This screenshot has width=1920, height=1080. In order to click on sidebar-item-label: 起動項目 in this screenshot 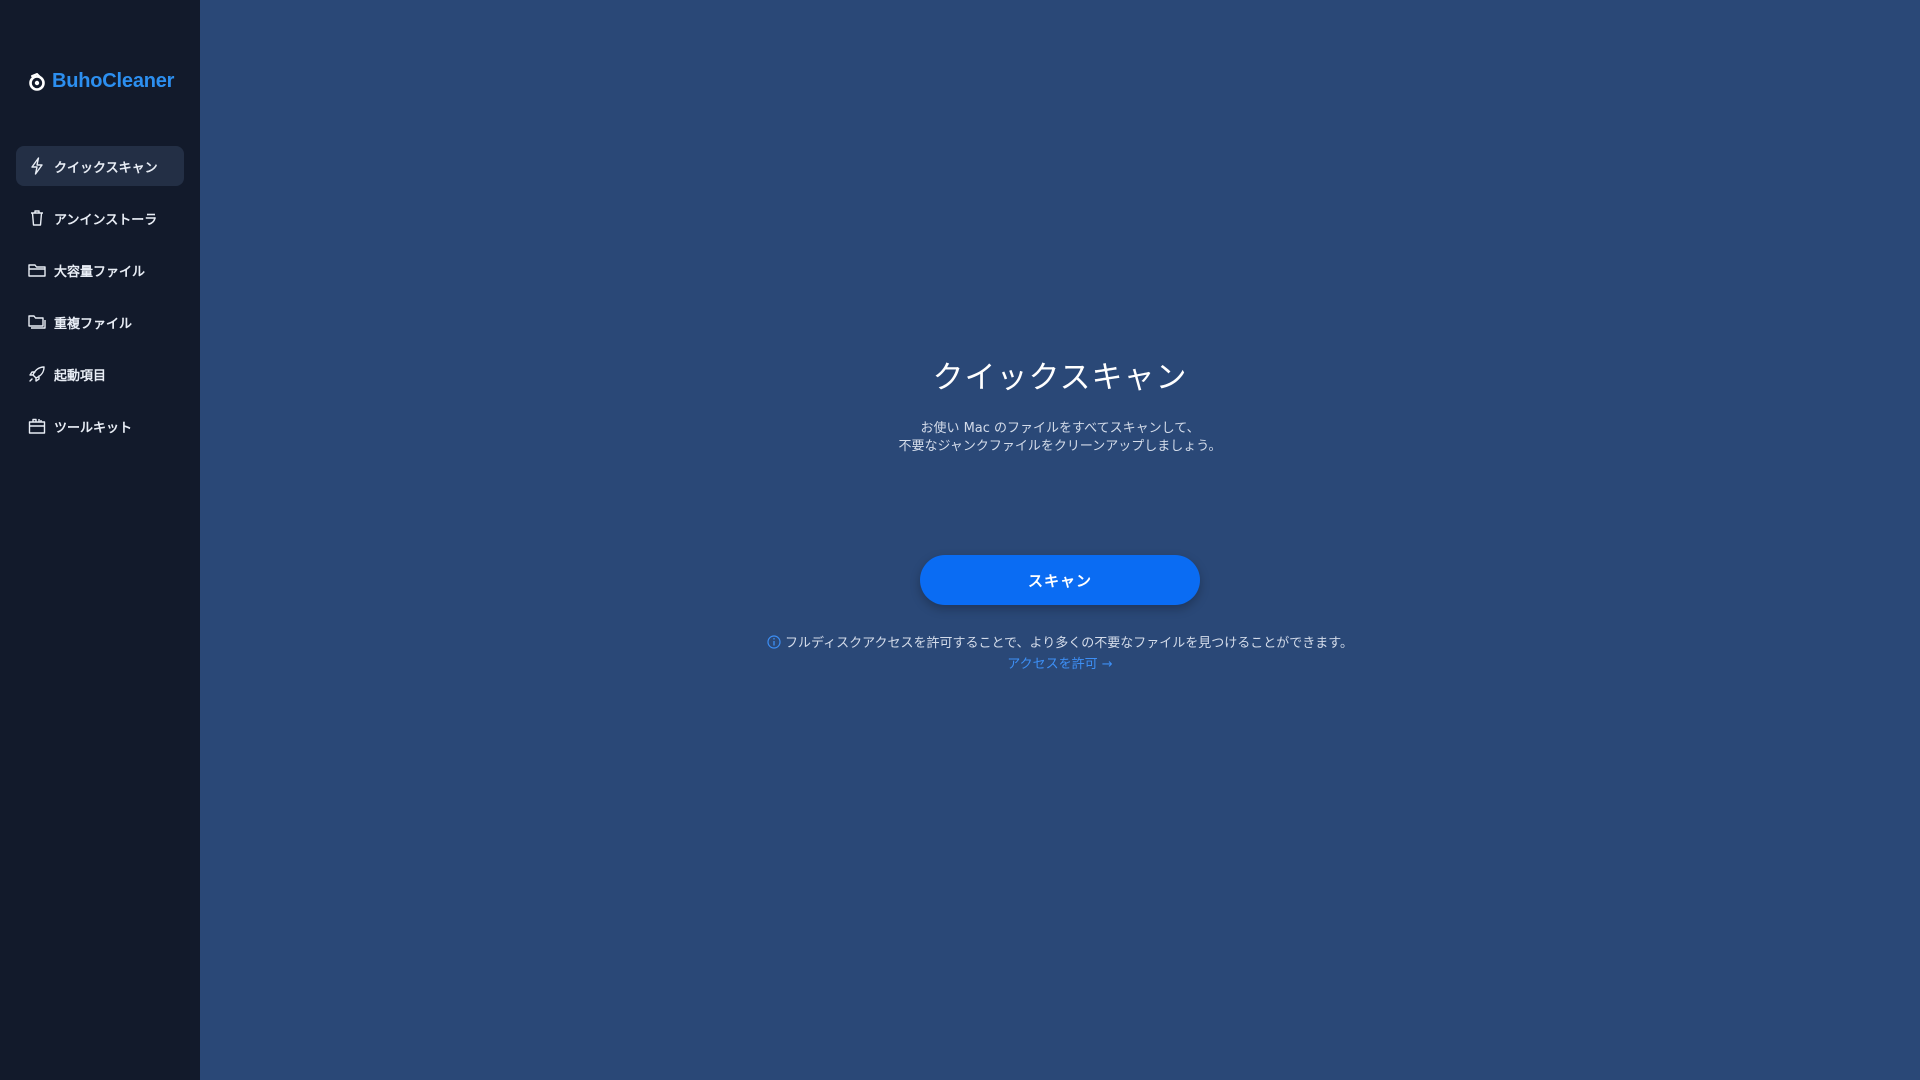, I will do `click(80, 376)`.